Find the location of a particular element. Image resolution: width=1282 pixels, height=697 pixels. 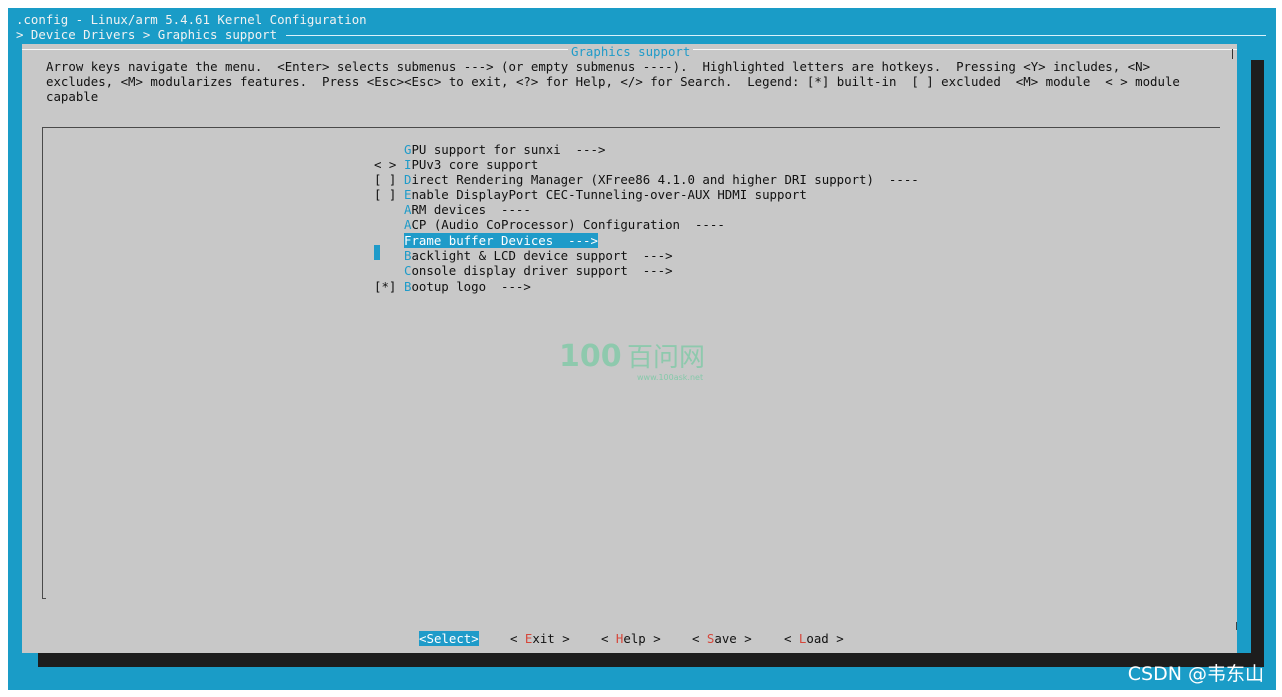

menu-item-label: acklight & LCD device support ---> is located at coordinates (542, 255).